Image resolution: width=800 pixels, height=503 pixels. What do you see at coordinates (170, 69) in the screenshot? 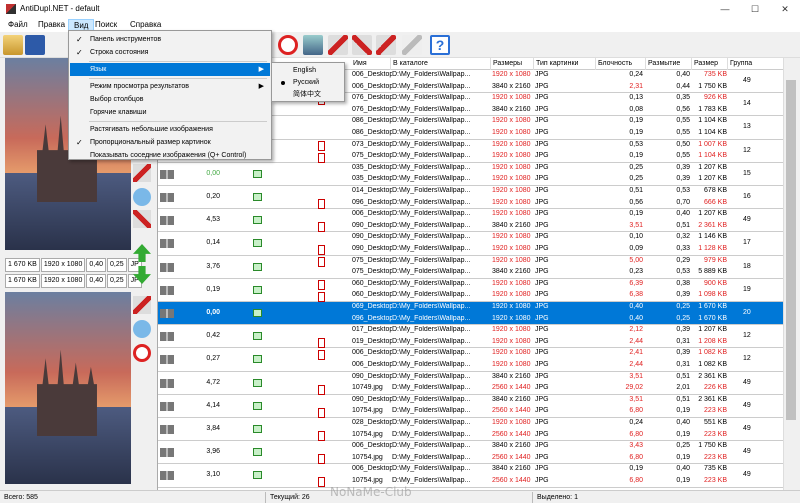
I see `menu-language: Язык ▶` at bounding box center [170, 69].